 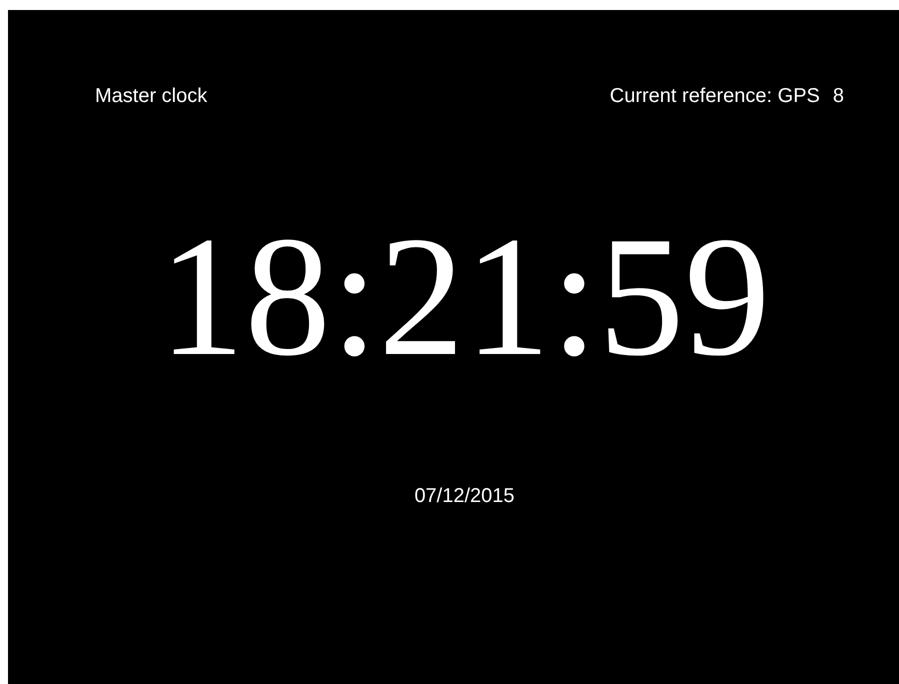 What do you see at coordinates (151, 96) in the screenshot?
I see `clock-title: Master clock` at bounding box center [151, 96].